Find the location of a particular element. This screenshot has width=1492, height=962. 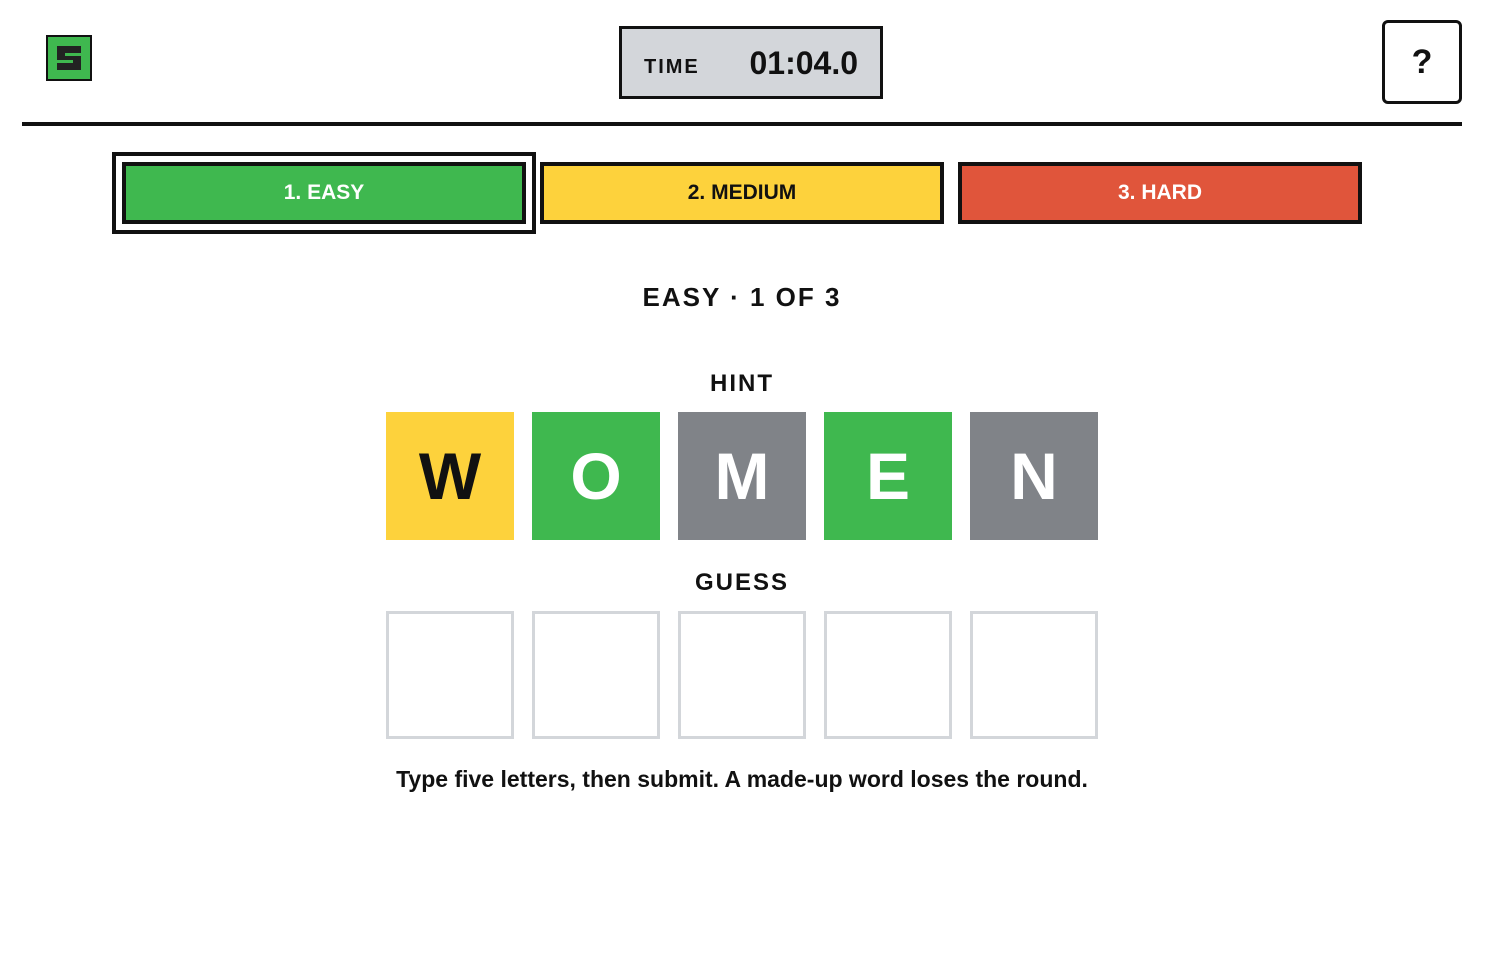

round-label: EASY · 1 OF 3 is located at coordinates (742, 297).